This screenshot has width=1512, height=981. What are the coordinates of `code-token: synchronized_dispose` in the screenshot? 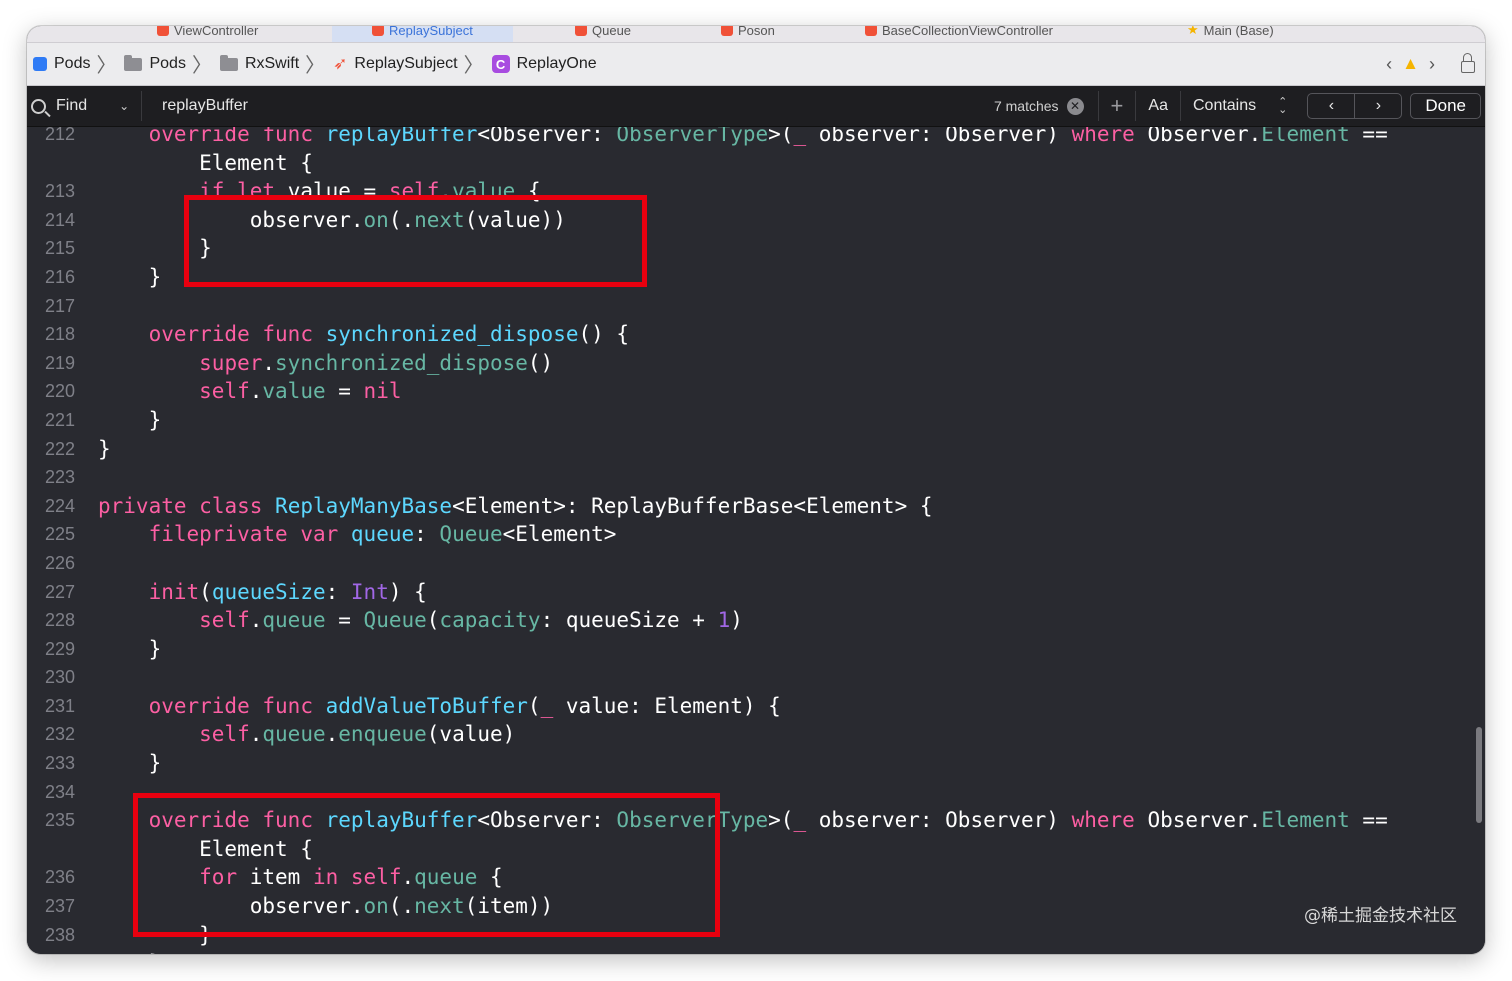 It's located at (401, 362).